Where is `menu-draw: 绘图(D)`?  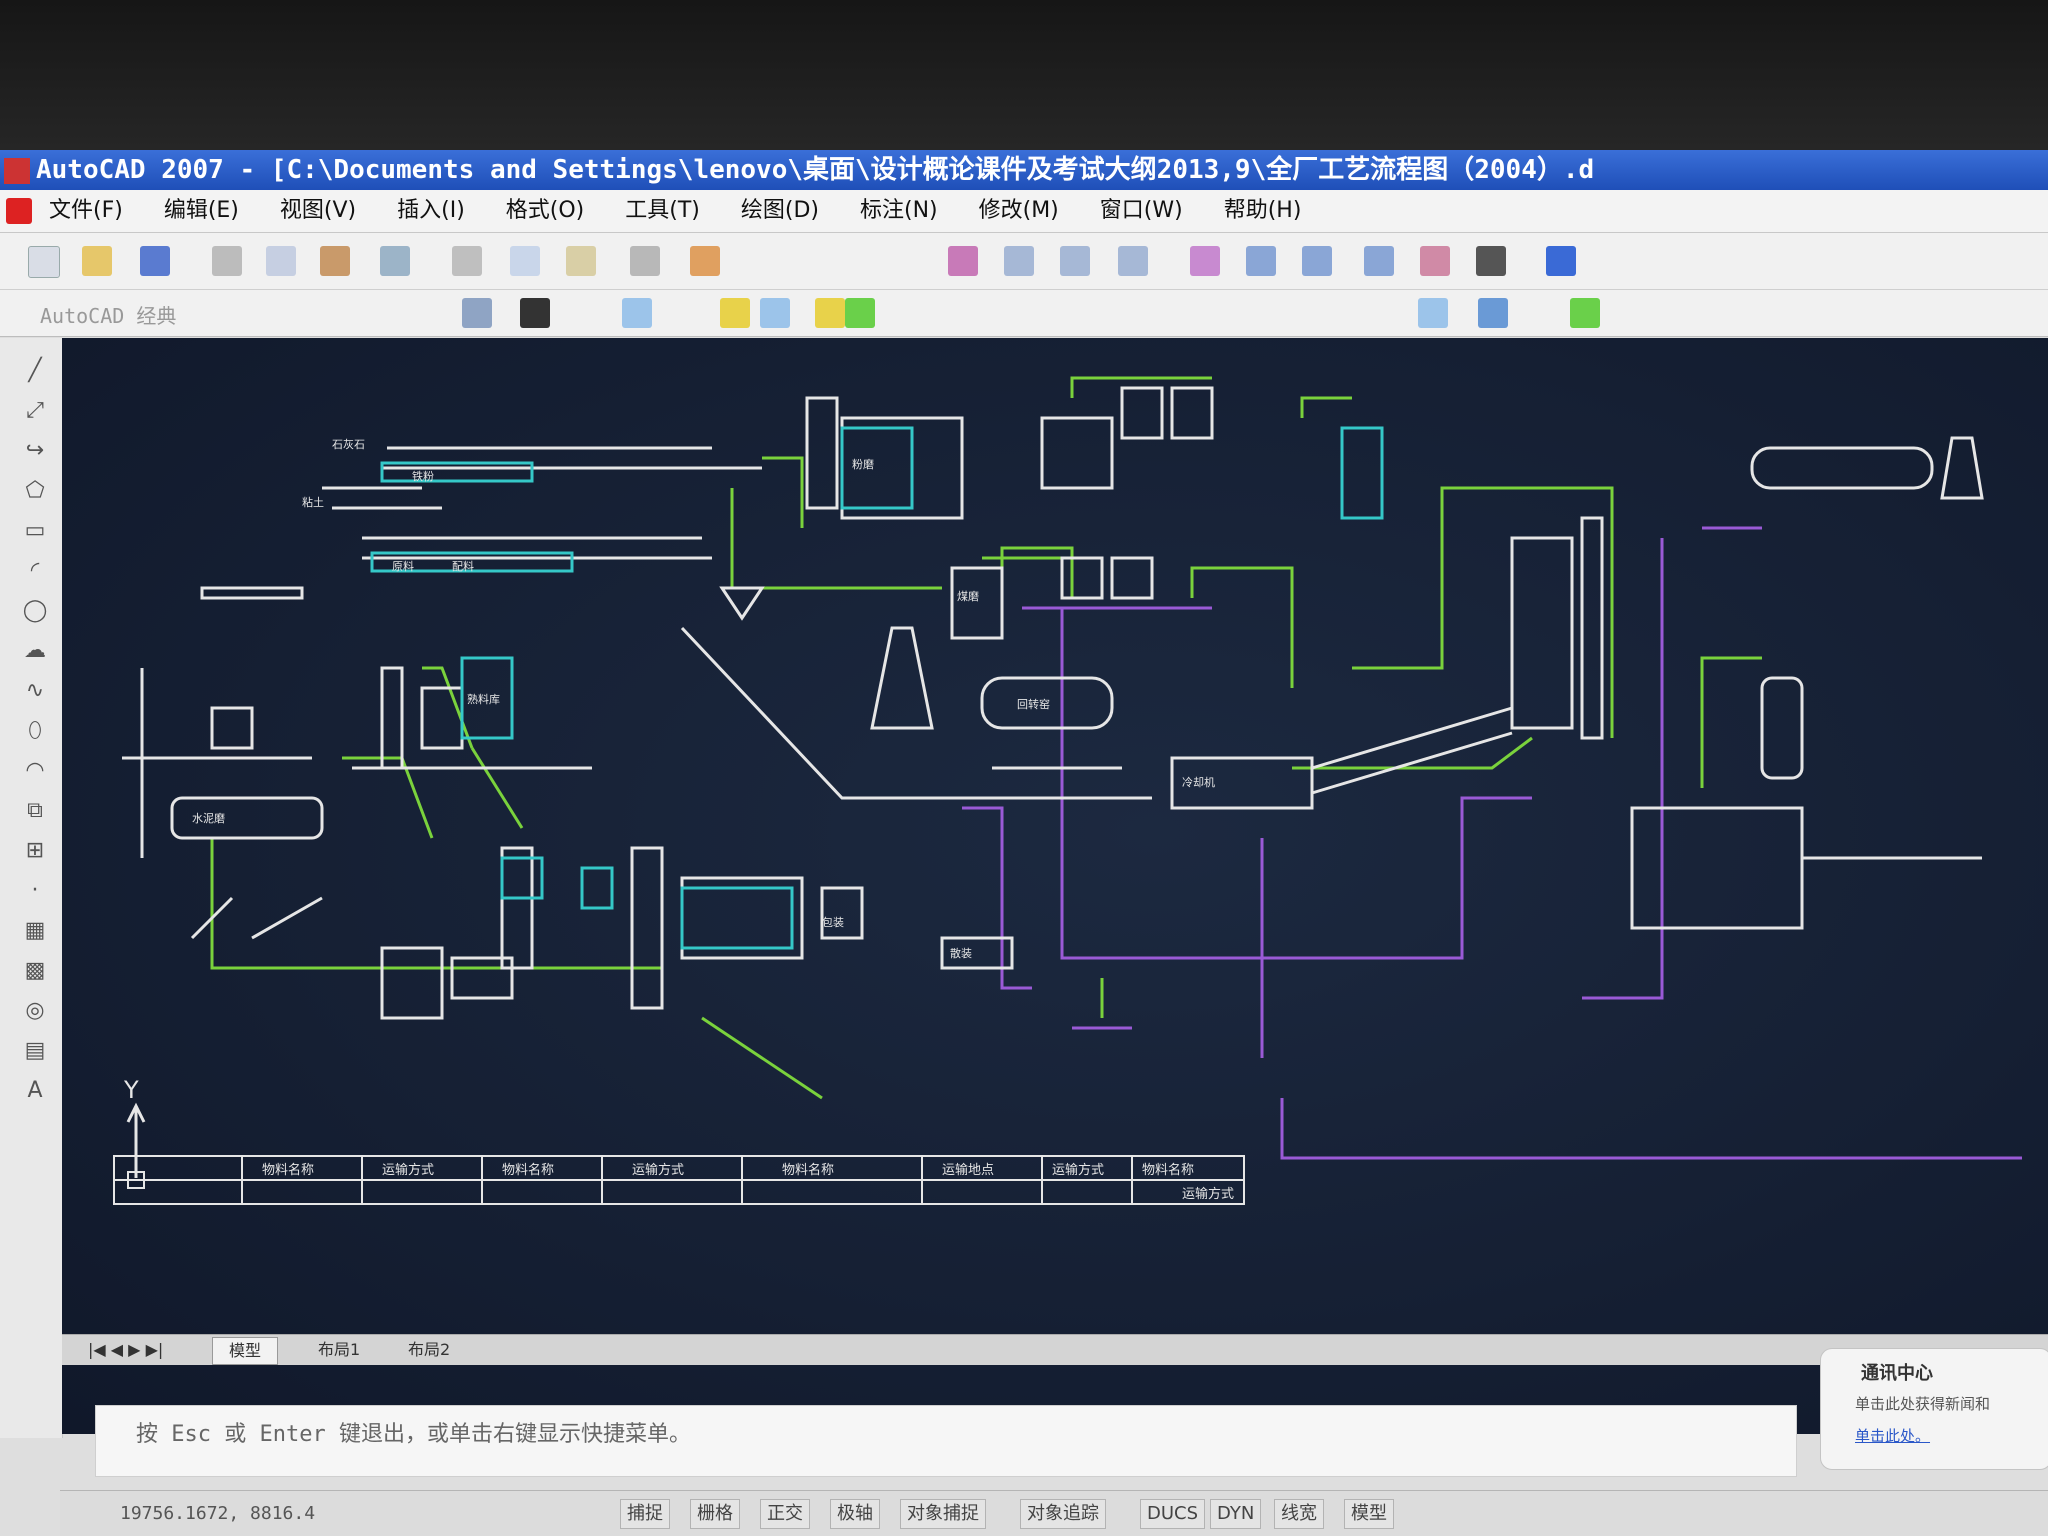
menu-draw: 绘图(D) is located at coordinates (780, 211).